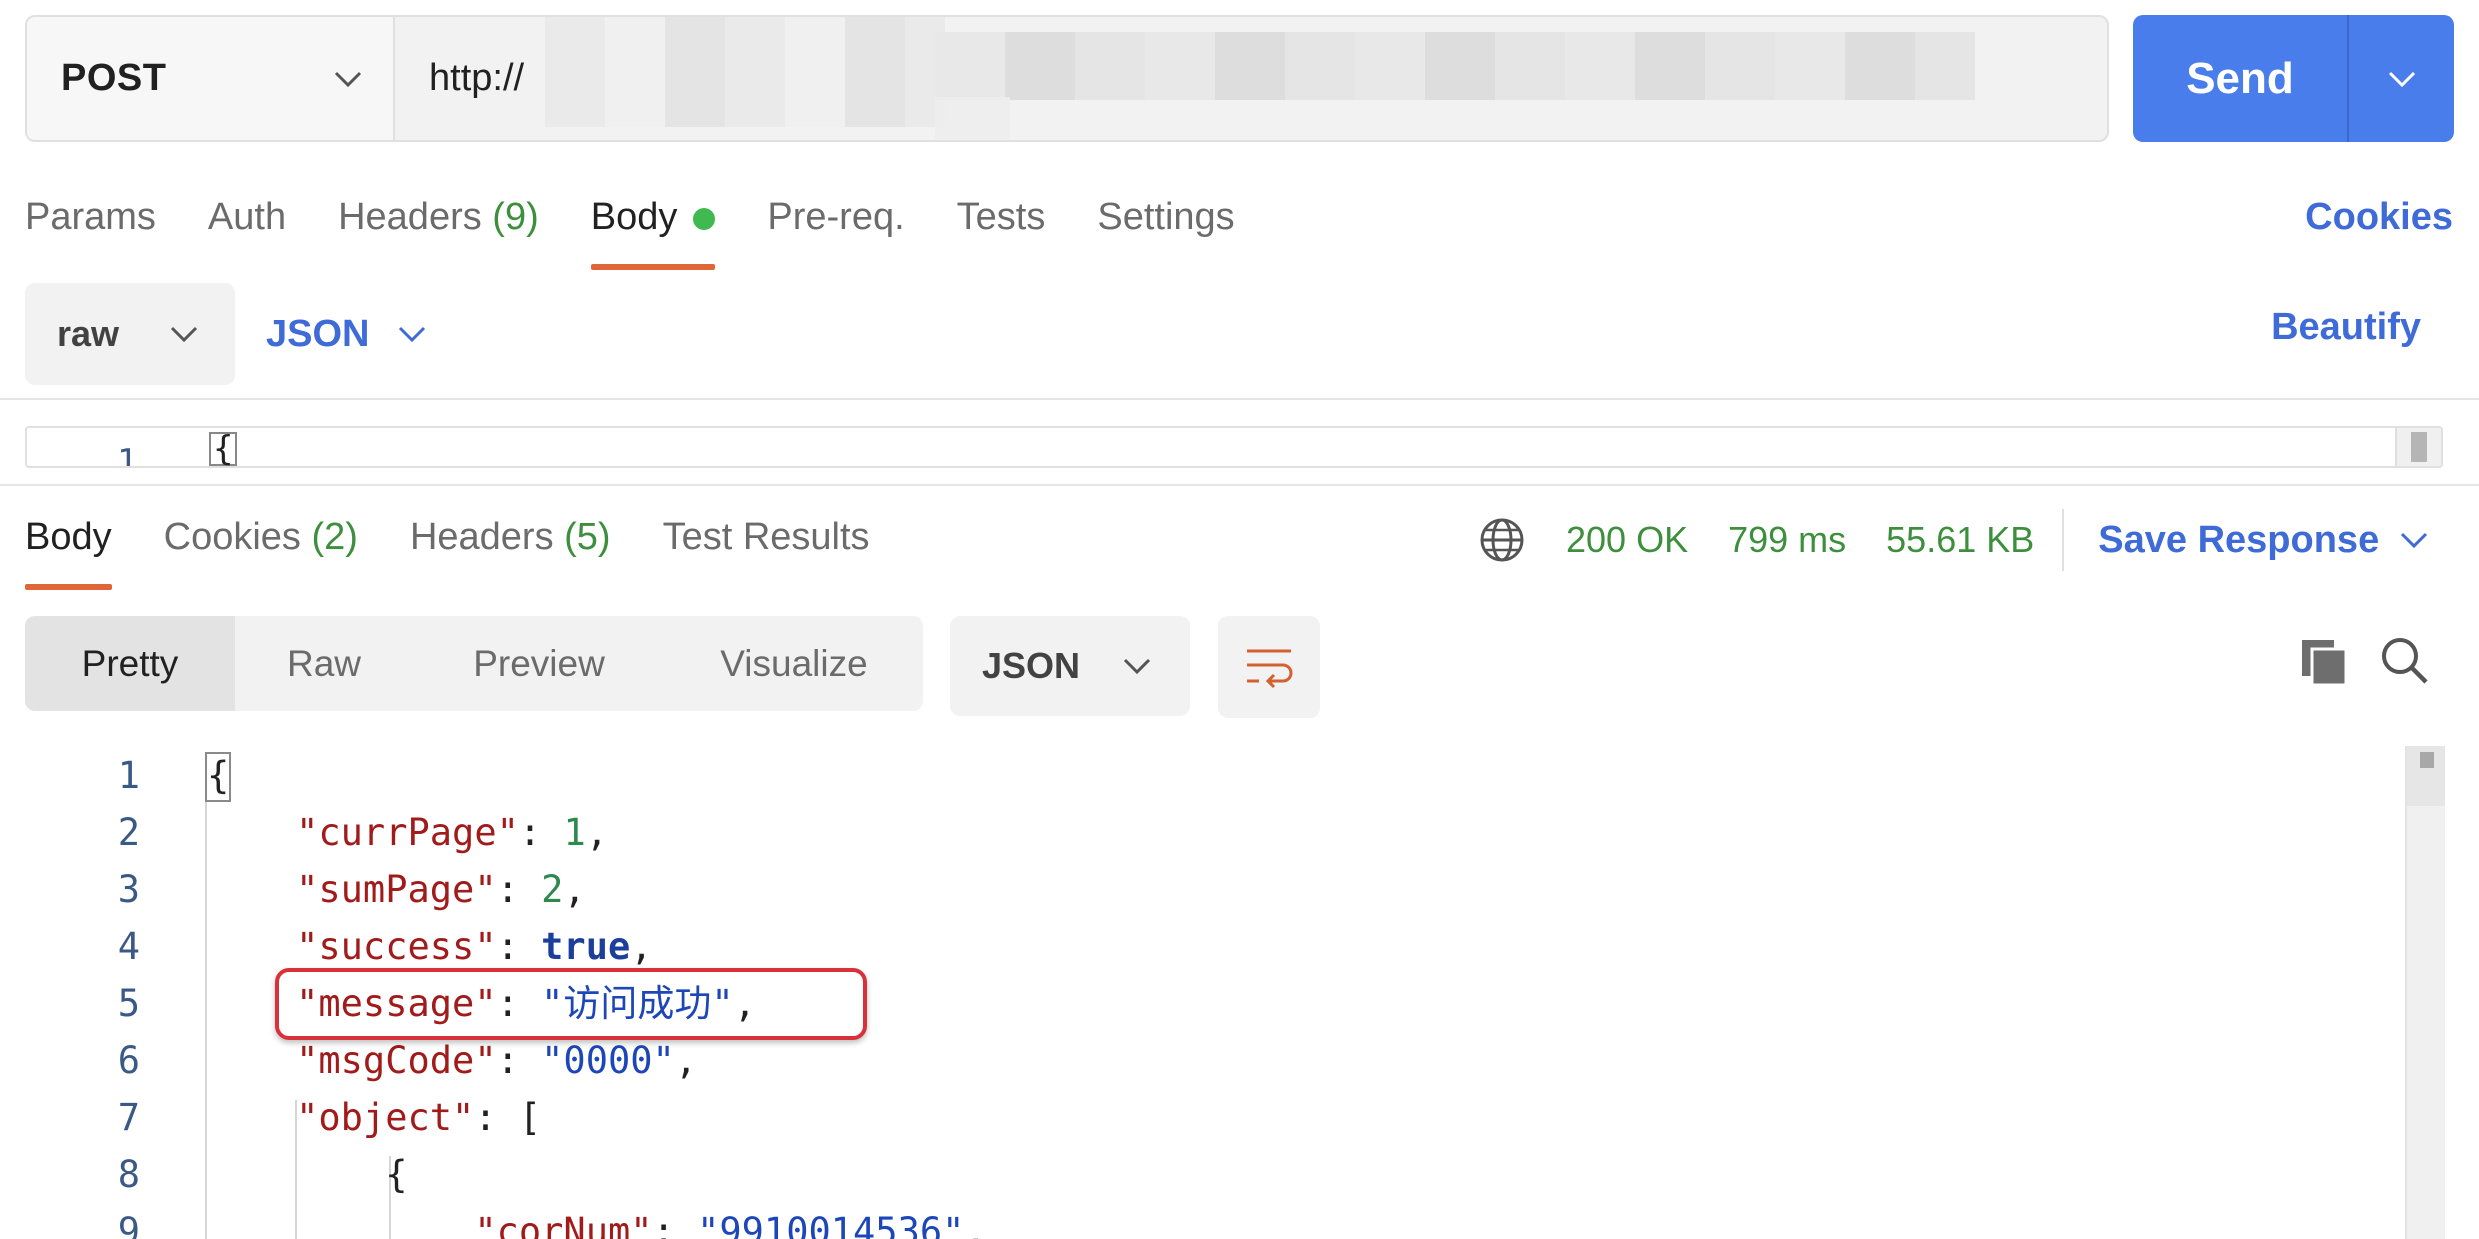 This screenshot has height=1239, width=2479. I want to click on code-token: "corNum", so click(563, 1224).